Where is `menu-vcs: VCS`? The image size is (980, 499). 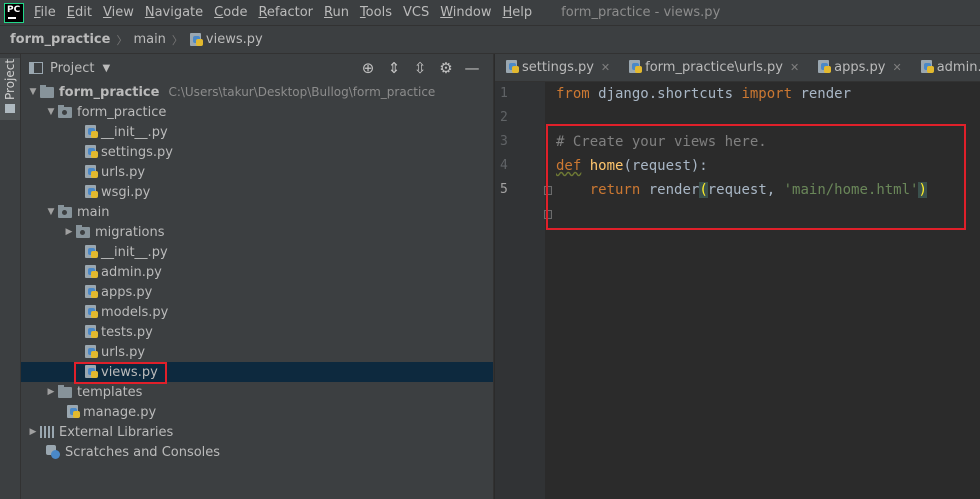
menu-vcs: VCS is located at coordinates (420, 12).